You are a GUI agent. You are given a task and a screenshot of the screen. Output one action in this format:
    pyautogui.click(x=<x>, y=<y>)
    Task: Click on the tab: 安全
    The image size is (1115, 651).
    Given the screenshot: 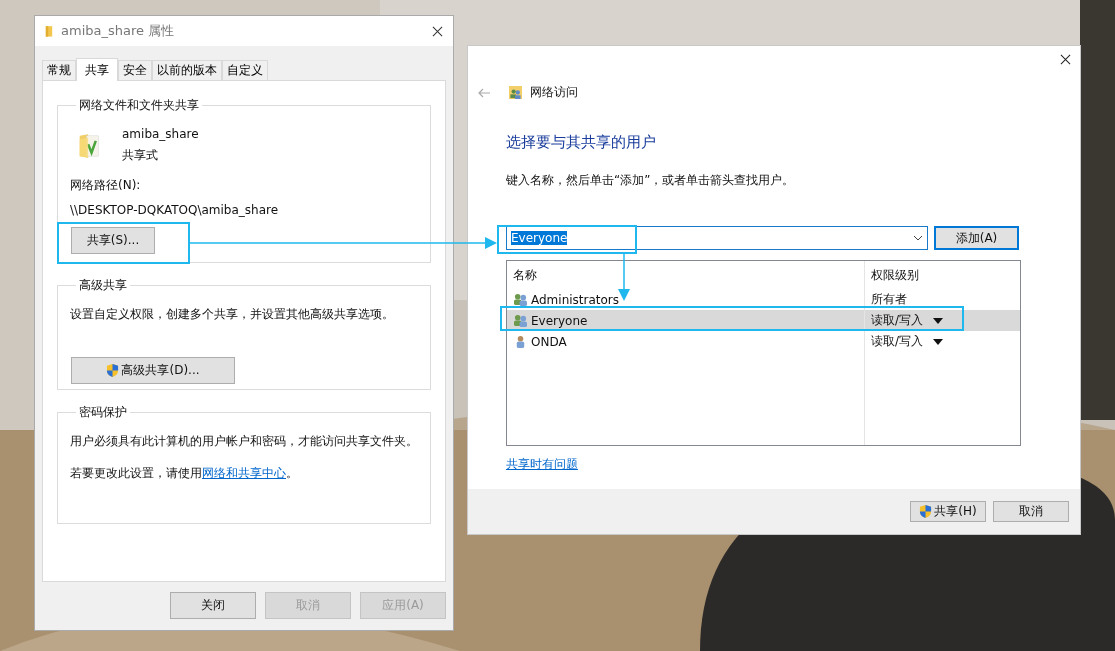 What is the action you would take?
    pyautogui.click(x=135, y=70)
    